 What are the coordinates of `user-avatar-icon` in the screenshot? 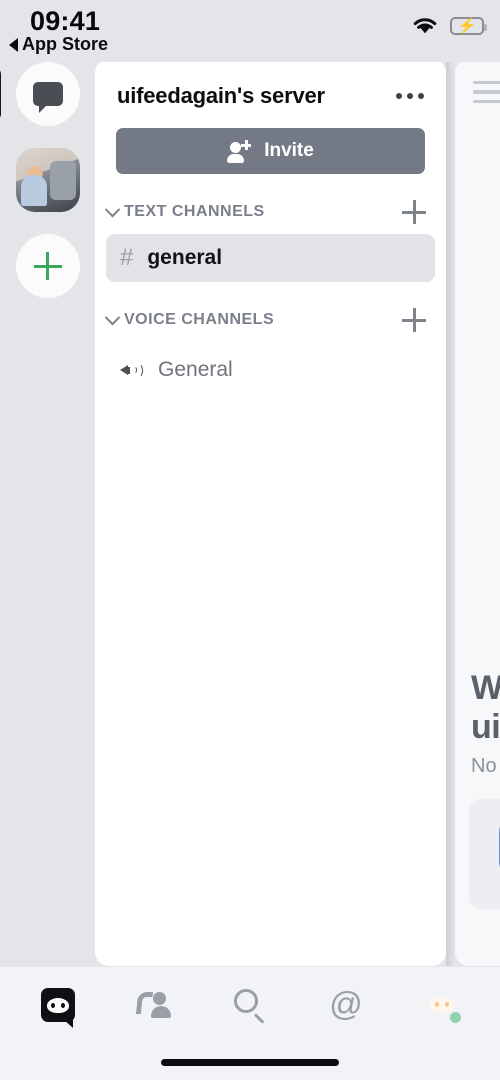 It's located at (443, 1006).